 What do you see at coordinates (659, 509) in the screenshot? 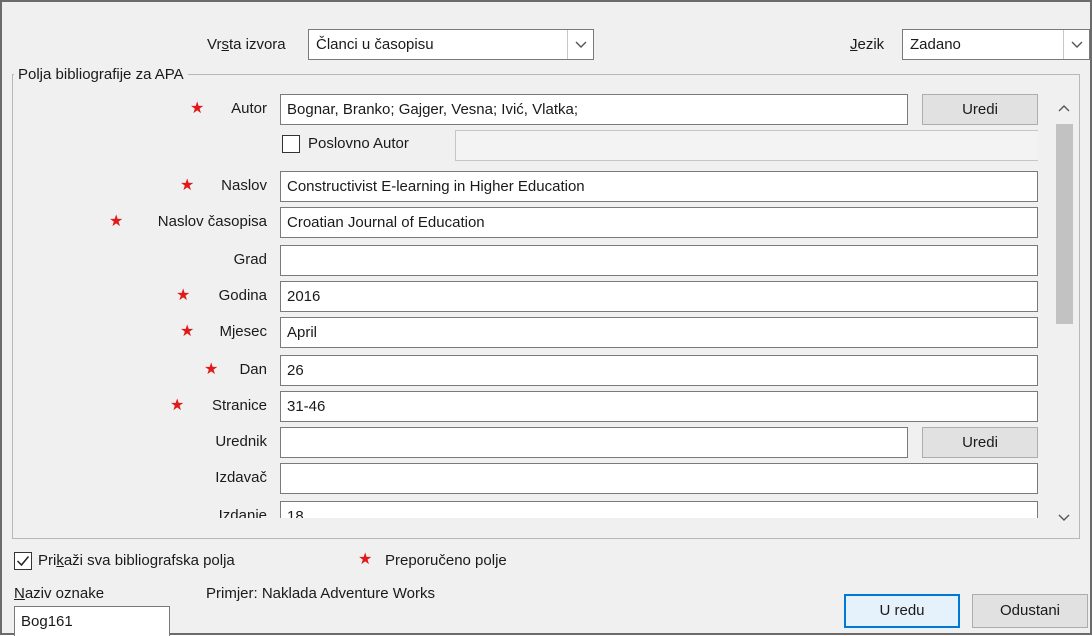
I see `edition-field: 18` at bounding box center [659, 509].